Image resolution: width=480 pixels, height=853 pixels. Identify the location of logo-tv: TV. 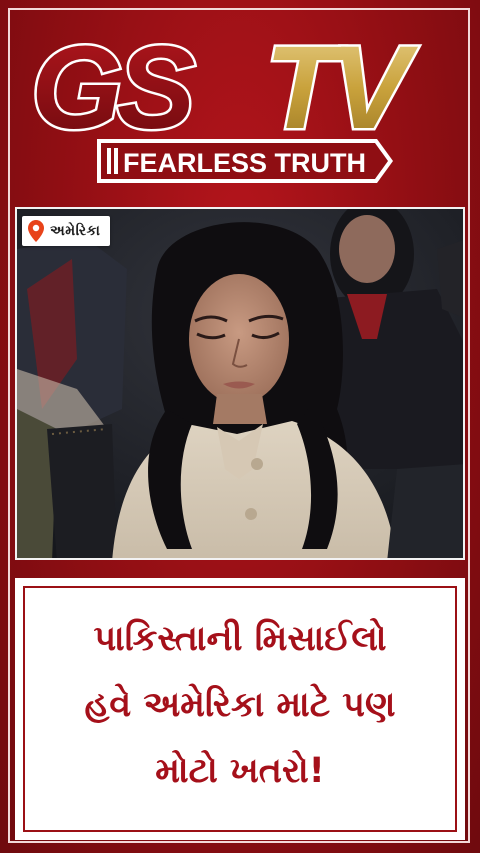
(341, 90).